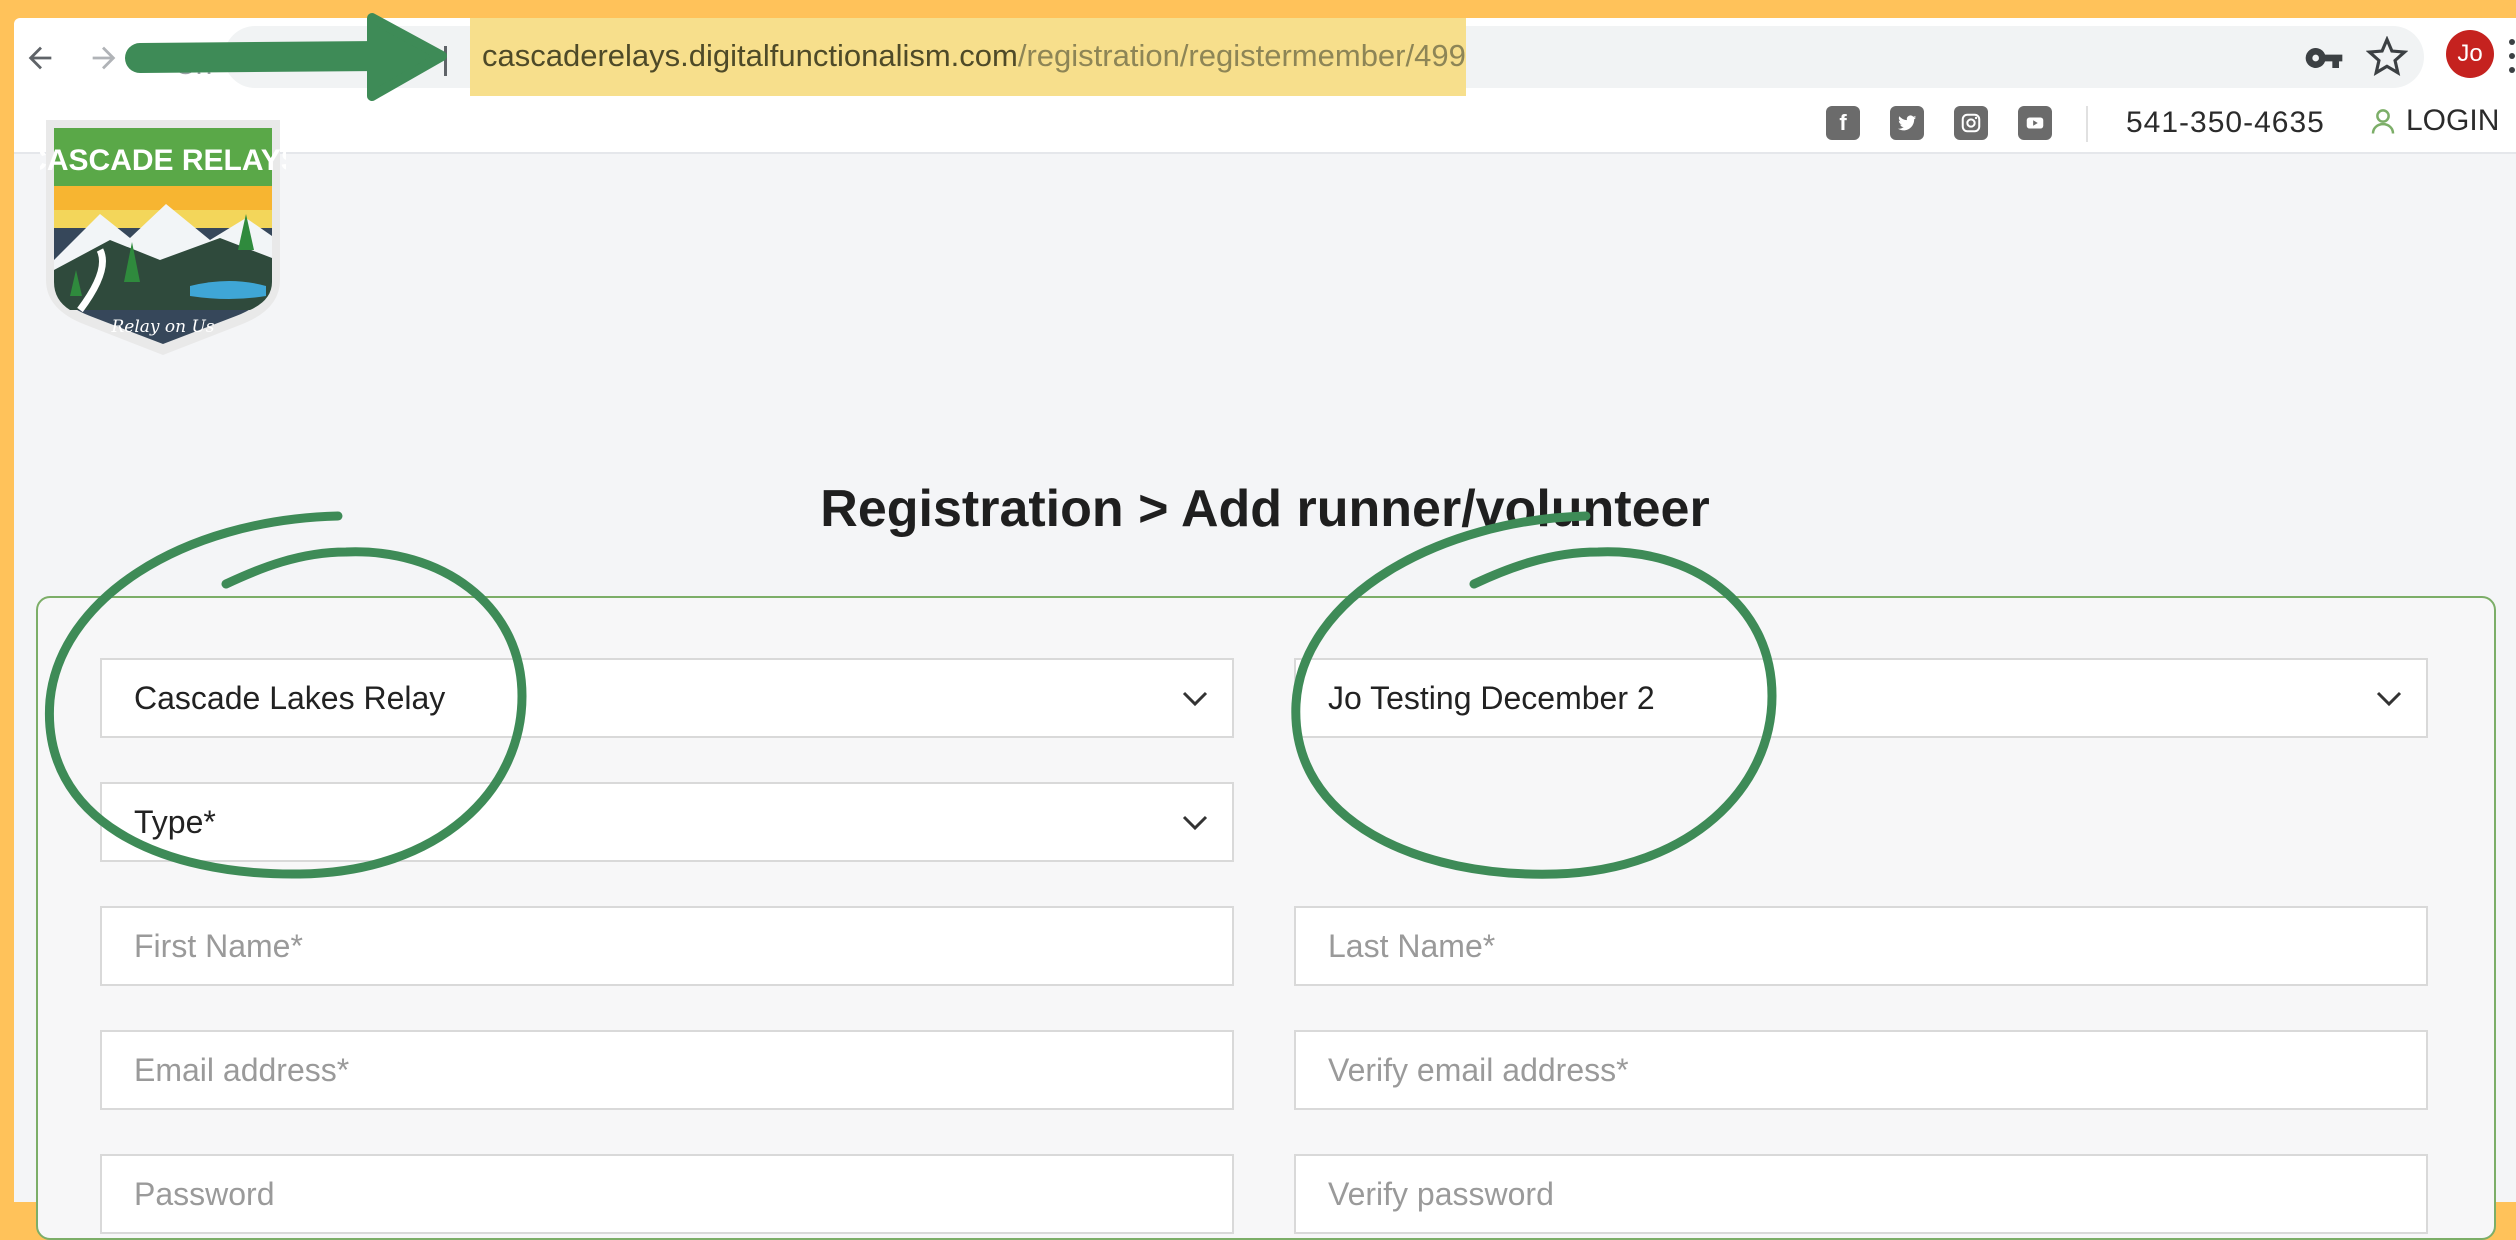 This screenshot has height=1240, width=2516. I want to click on url-path: /registration/registermember/499, so click(1241, 55).